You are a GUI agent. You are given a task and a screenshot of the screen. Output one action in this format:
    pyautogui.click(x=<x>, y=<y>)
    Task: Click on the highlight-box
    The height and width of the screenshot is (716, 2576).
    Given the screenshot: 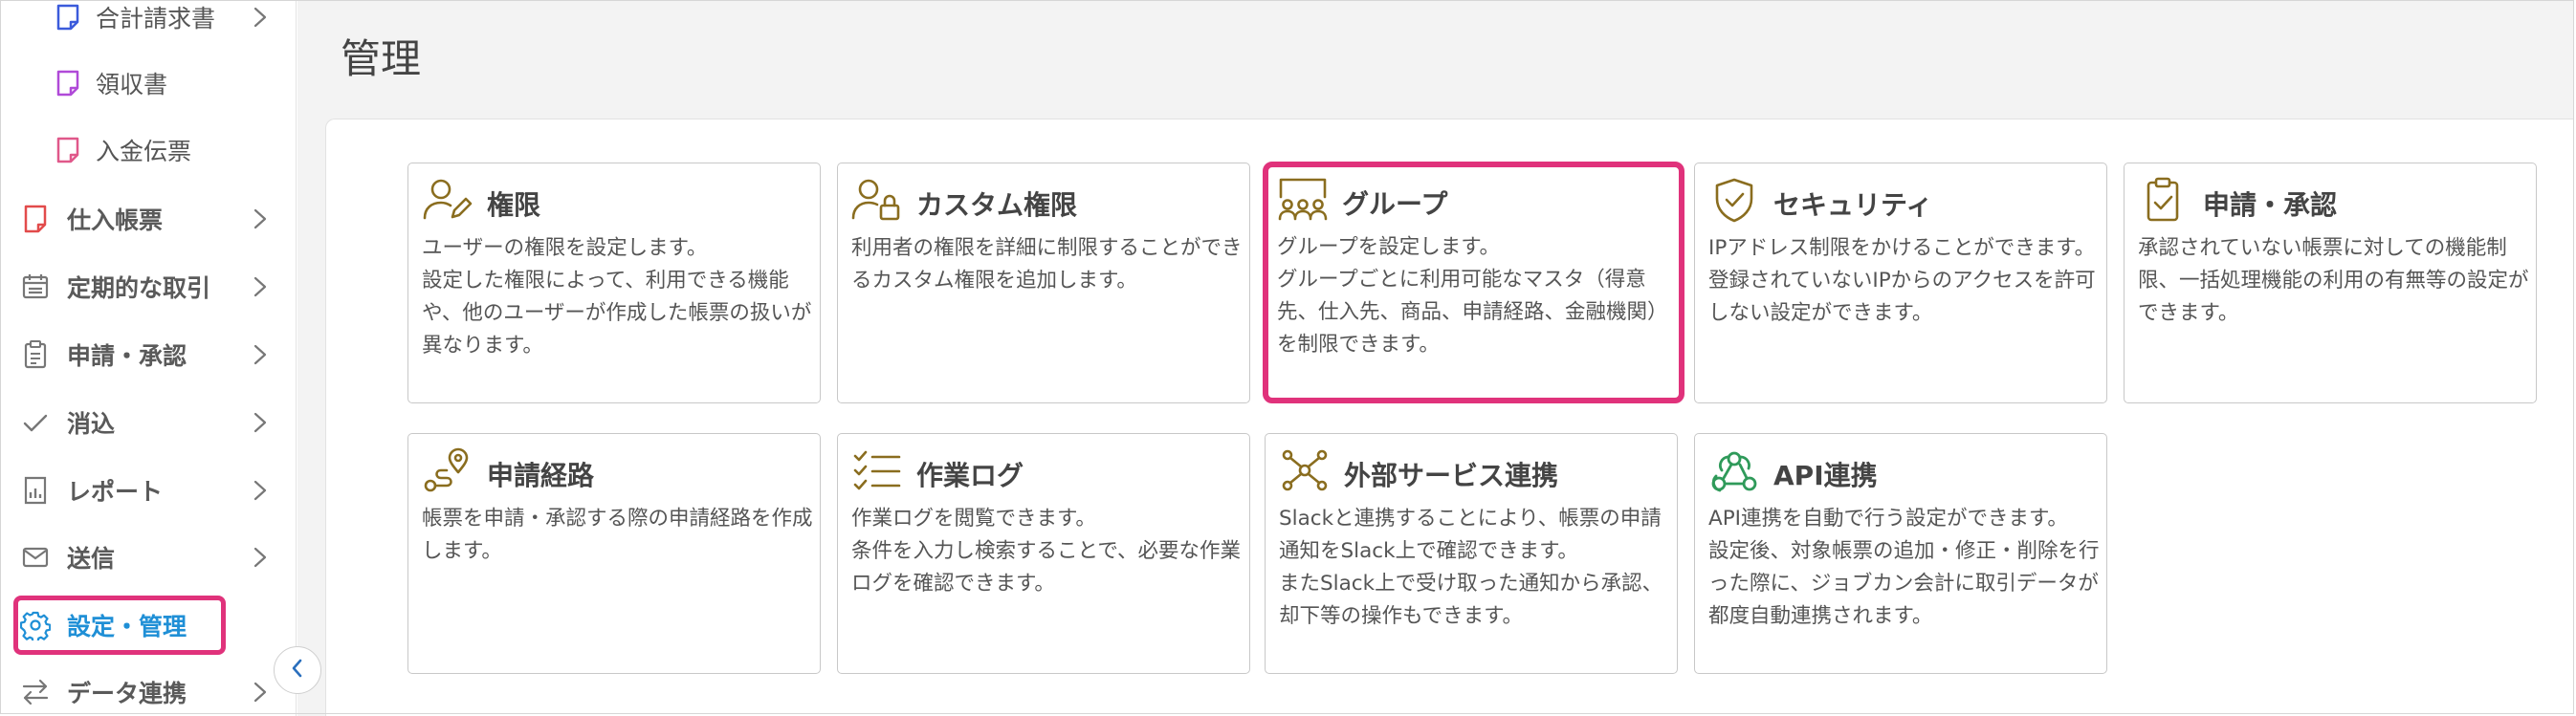 What is the action you would take?
    pyautogui.click(x=119, y=625)
    